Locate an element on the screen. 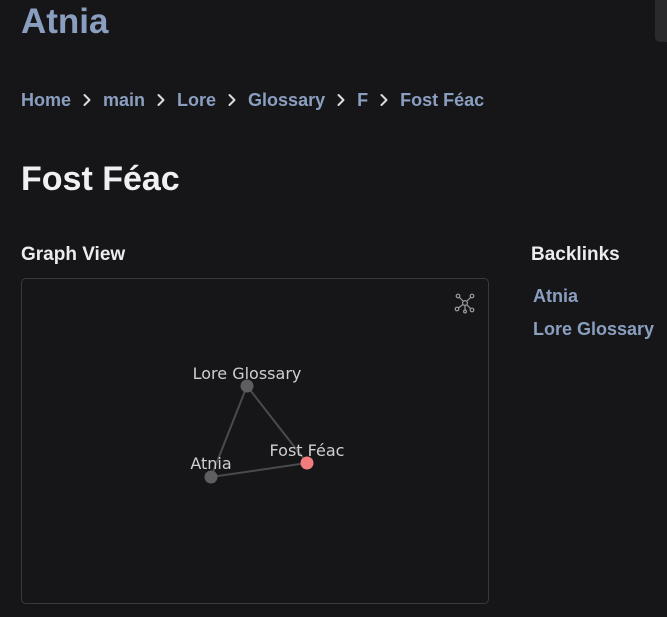 The height and width of the screenshot is (617, 667). backlinks-heading: Backlinks is located at coordinates (575, 254).